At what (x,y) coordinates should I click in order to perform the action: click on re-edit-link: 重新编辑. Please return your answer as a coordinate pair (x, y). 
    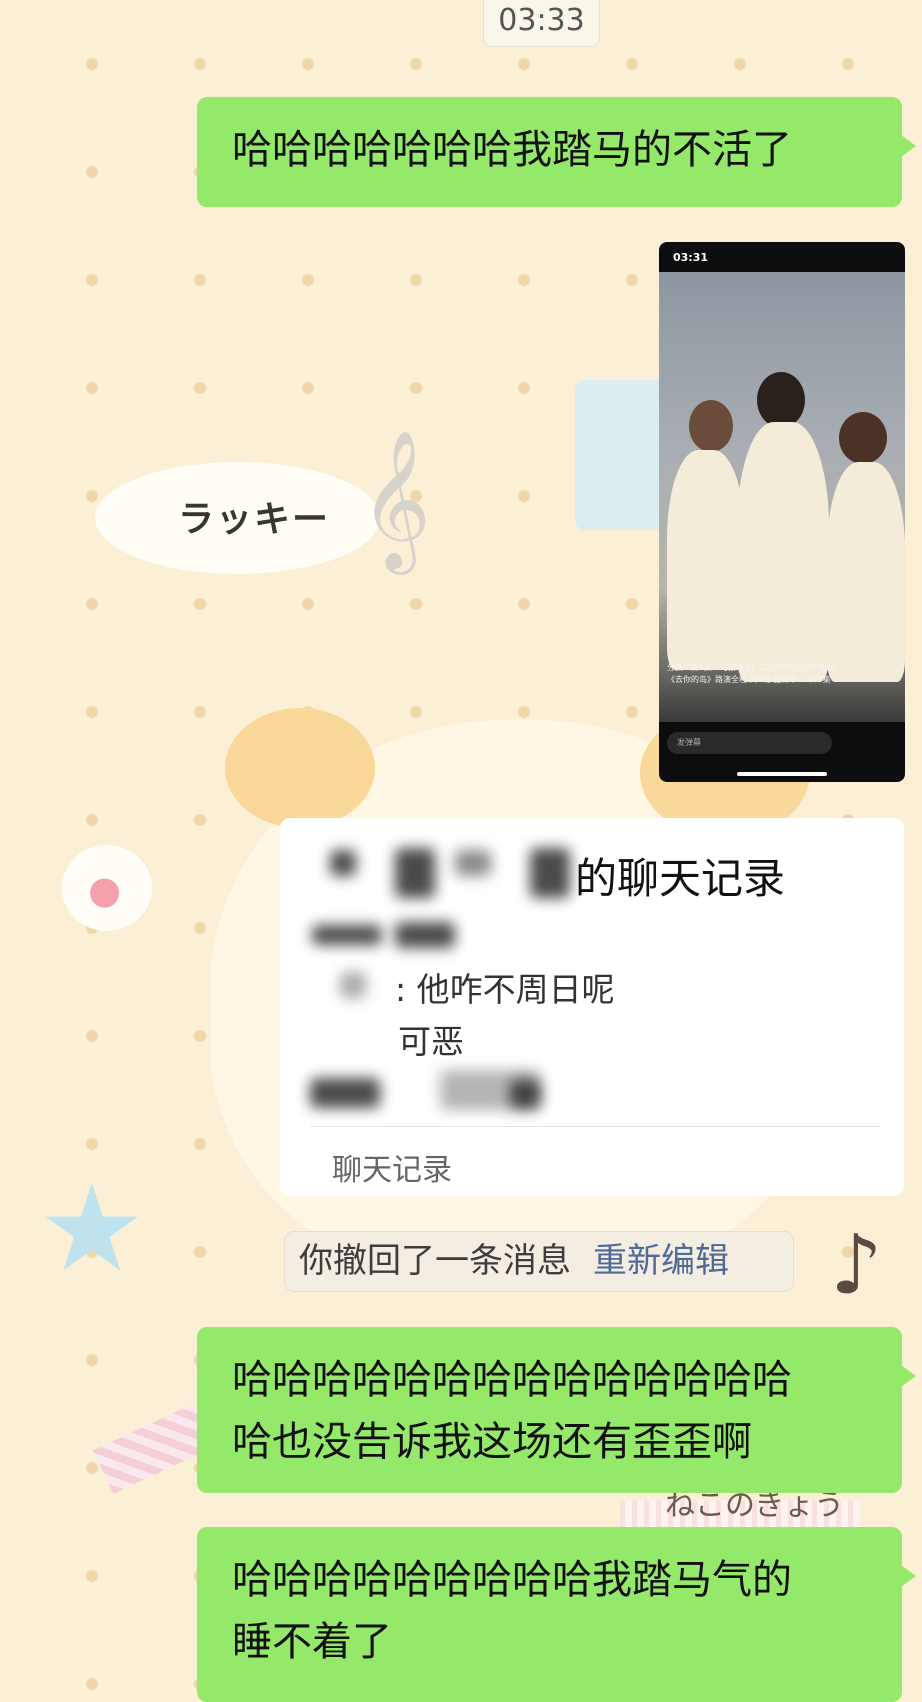
    Looking at the image, I should click on (661, 1261).